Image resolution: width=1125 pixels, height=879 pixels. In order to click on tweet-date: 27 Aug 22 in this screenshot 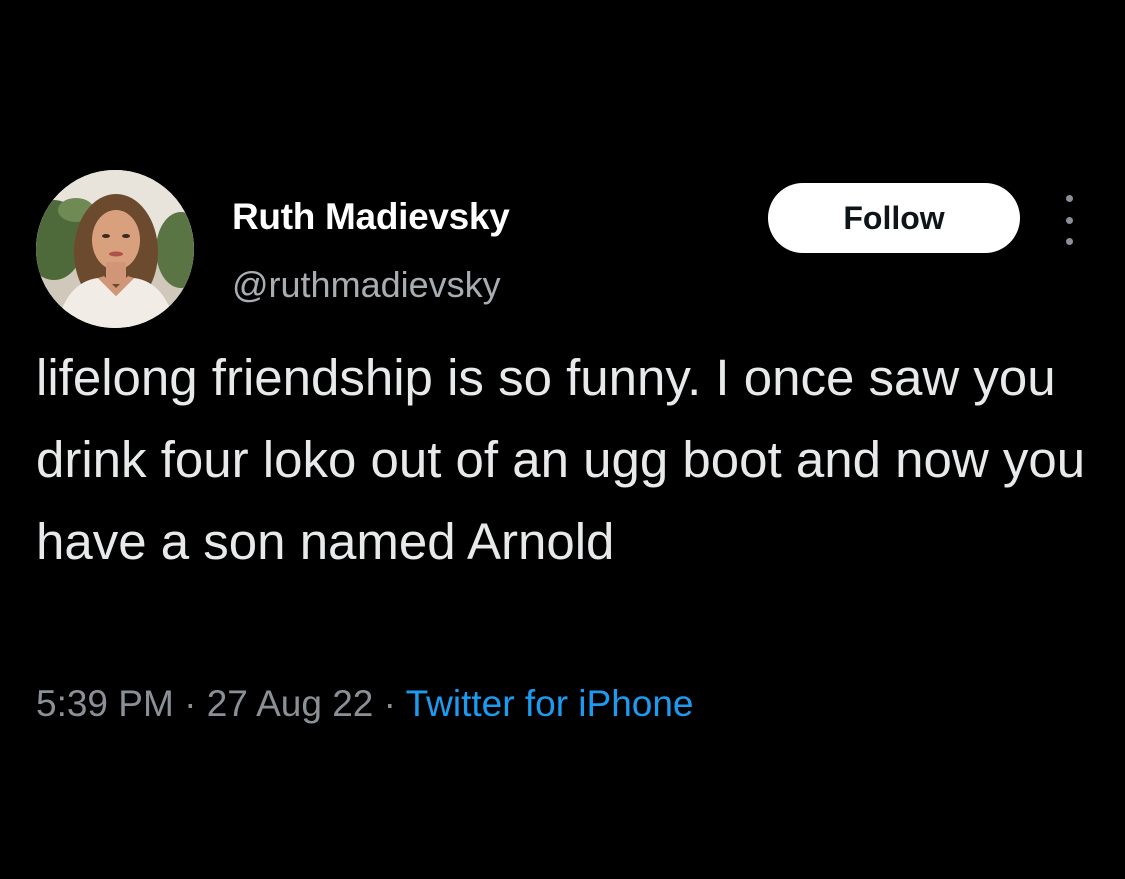, I will do `click(290, 703)`.